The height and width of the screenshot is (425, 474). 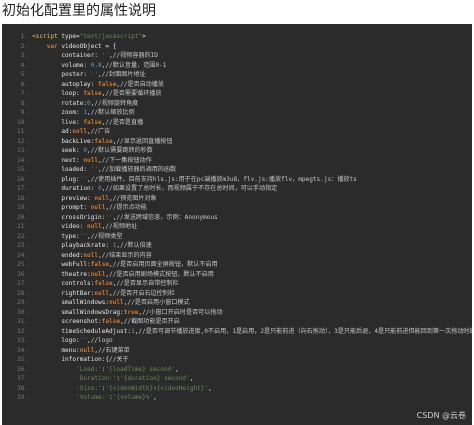 What do you see at coordinates (24, 65) in the screenshot?
I see `line-number: 4.` at bounding box center [24, 65].